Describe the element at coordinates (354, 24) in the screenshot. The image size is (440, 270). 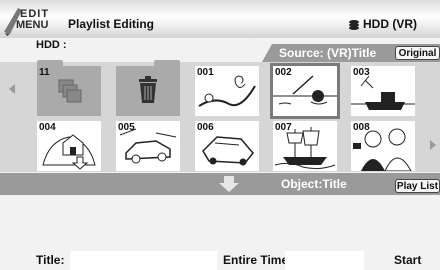
I see `hdd-disk-icon` at that location.